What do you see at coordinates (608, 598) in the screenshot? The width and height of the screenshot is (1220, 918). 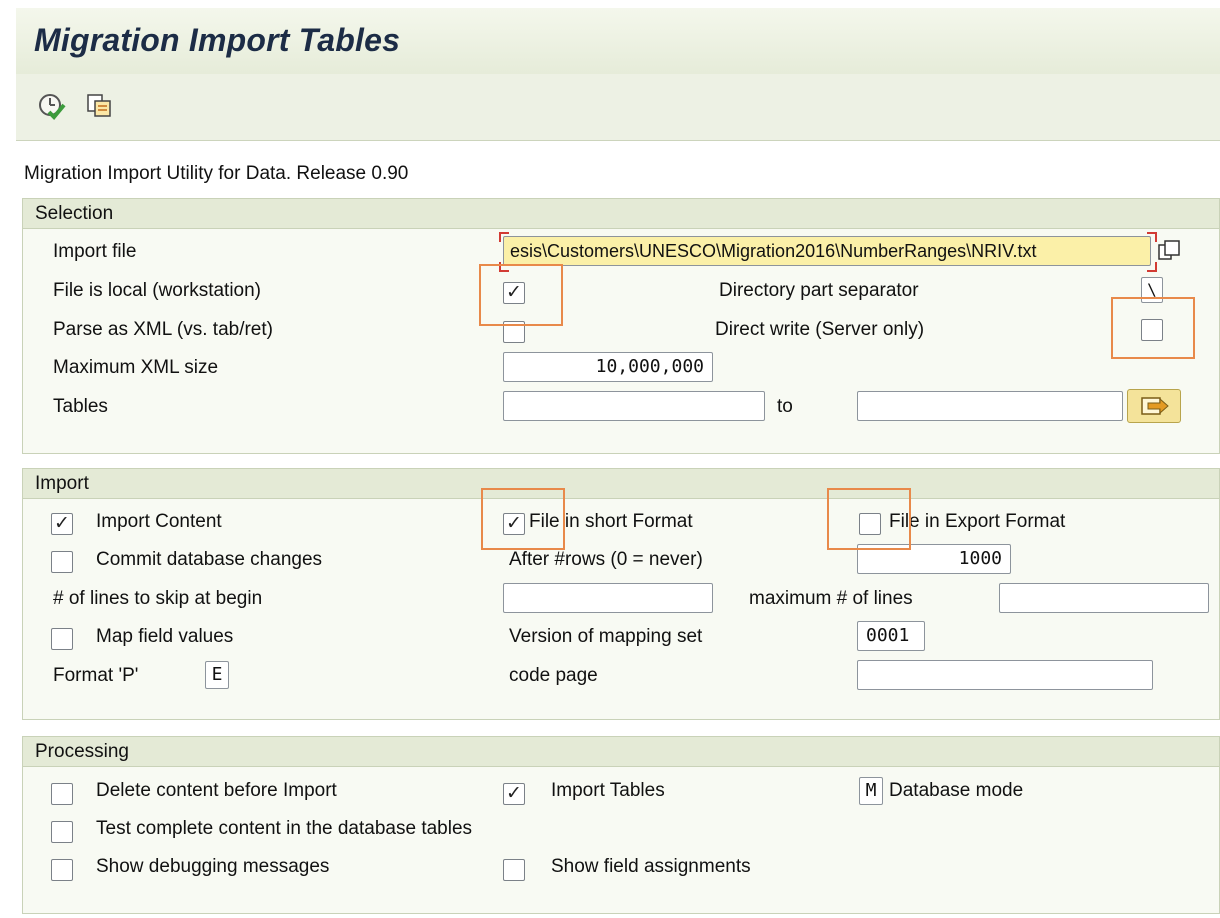 I see `skip-lines-input` at bounding box center [608, 598].